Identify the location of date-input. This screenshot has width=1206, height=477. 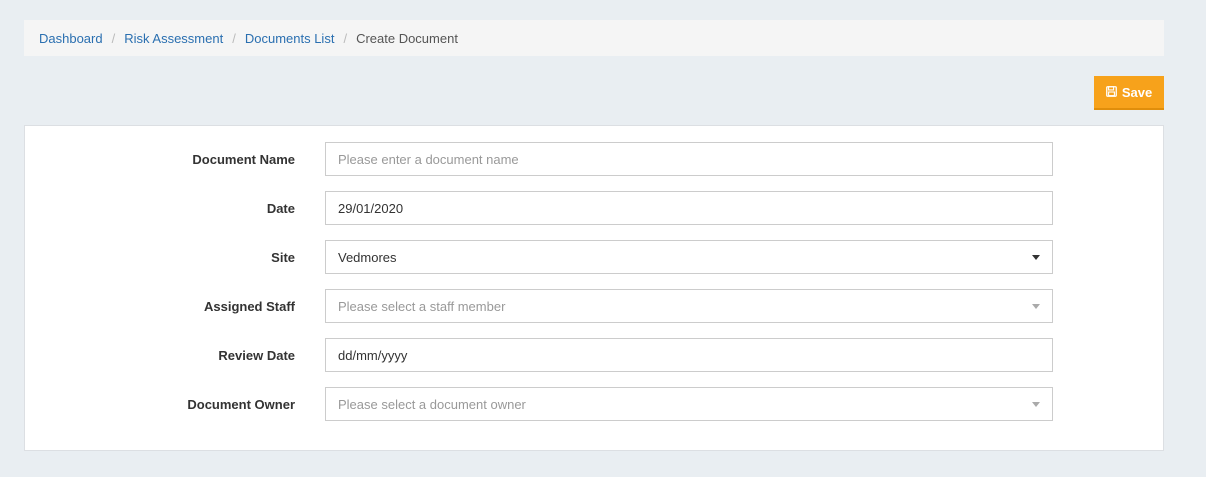
(689, 208).